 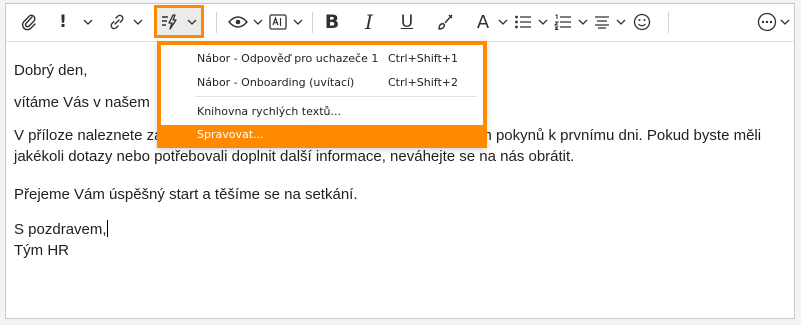 I want to click on font-color-dropdown-chevron, so click(x=503, y=22).